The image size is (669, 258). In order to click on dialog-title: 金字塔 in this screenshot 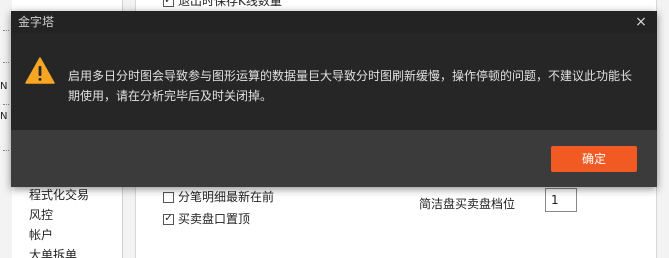, I will do `click(36, 22)`.